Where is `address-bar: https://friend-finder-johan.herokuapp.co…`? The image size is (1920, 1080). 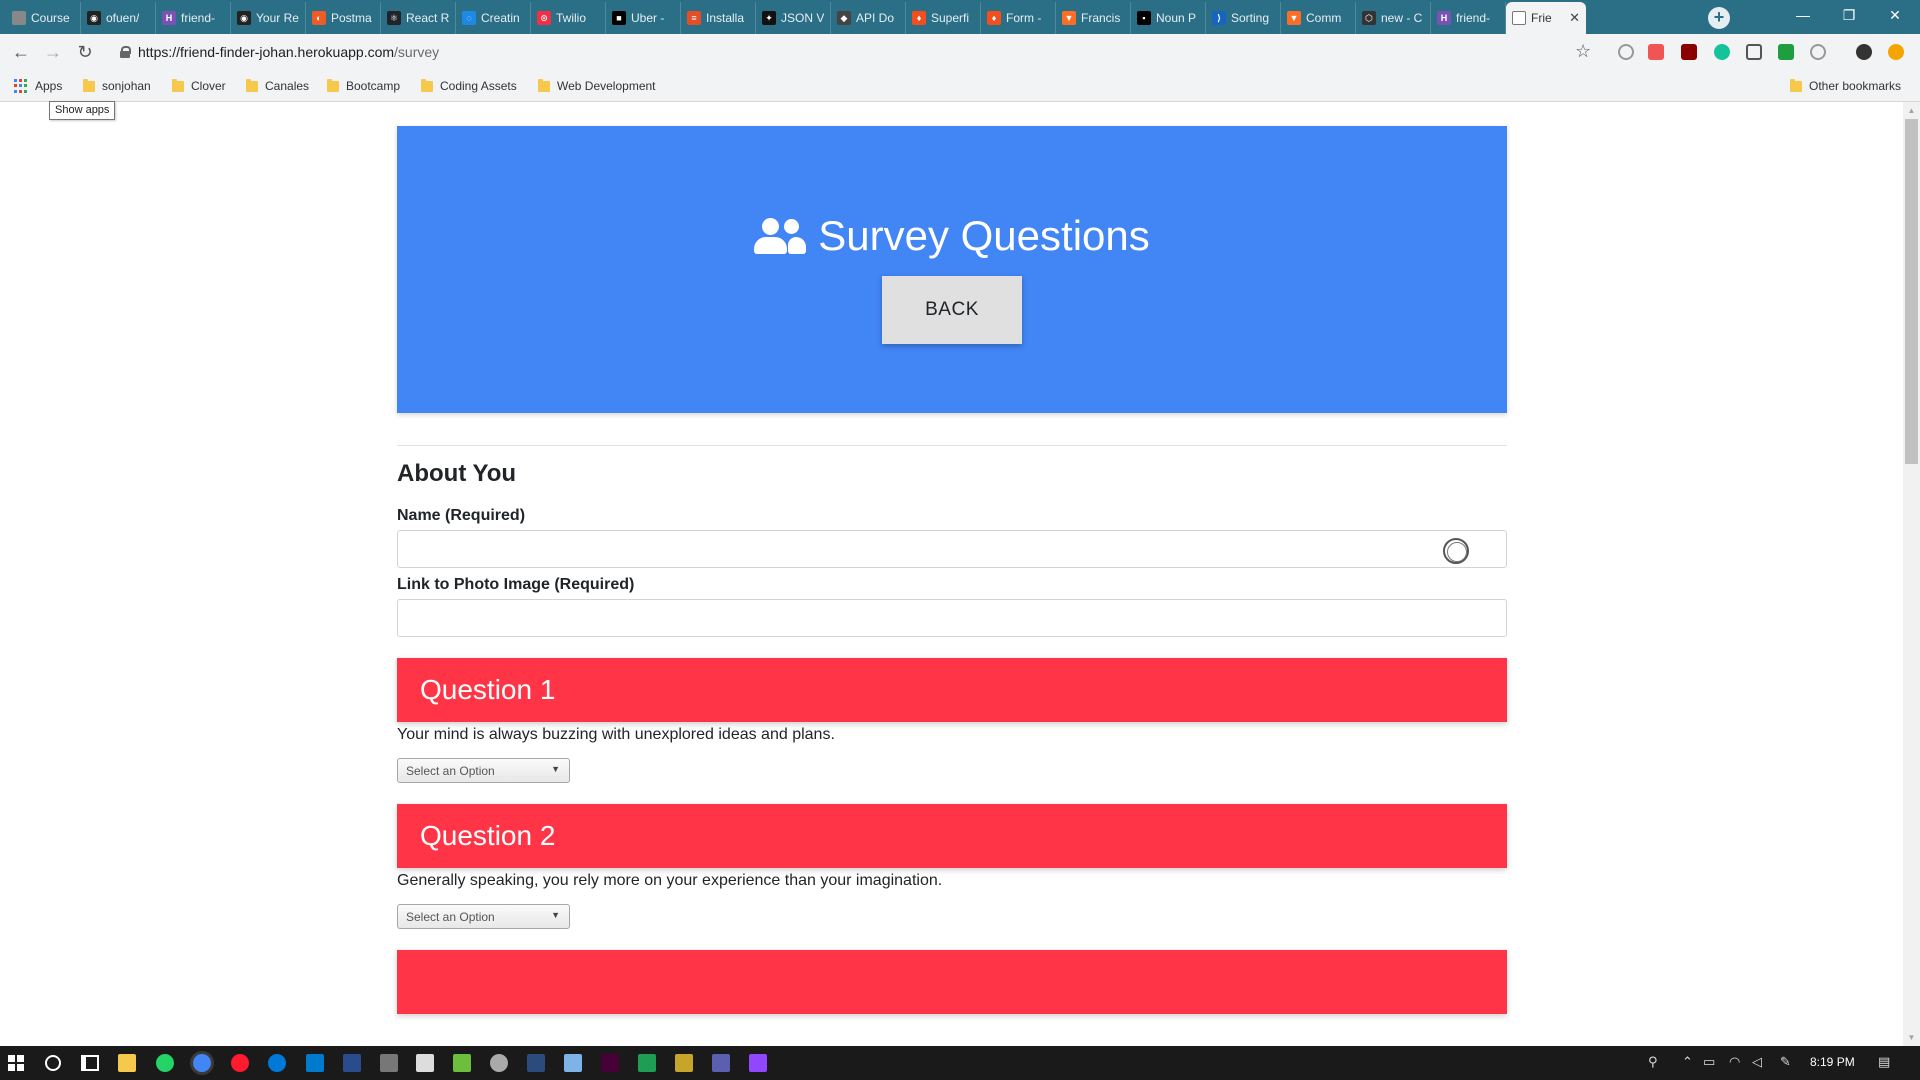 address-bar: https://friend-finder-johan.herokuapp.co… is located at coordinates (855, 52).